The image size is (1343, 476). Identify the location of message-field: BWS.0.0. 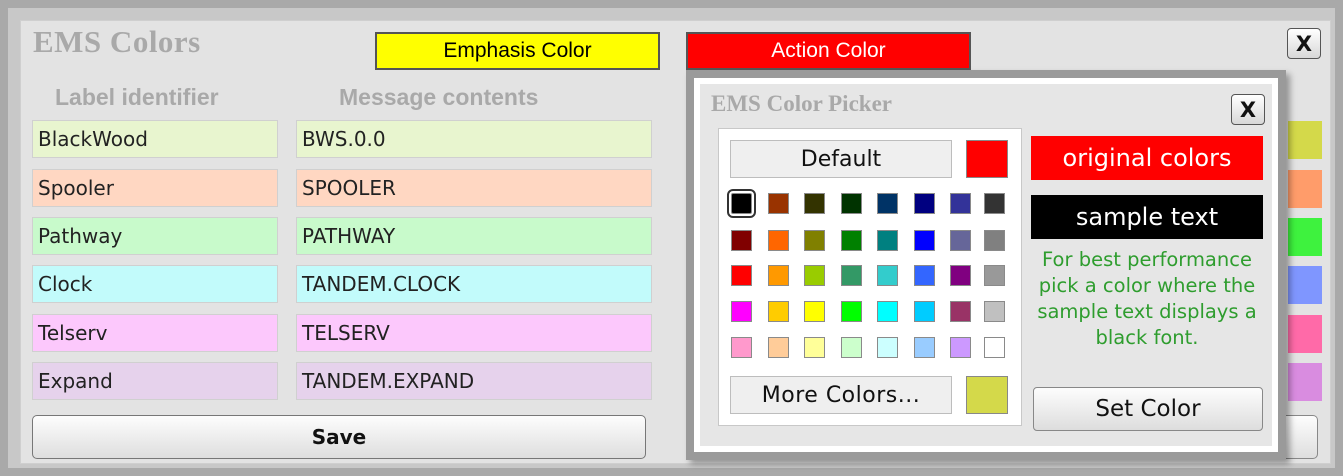
(474, 139).